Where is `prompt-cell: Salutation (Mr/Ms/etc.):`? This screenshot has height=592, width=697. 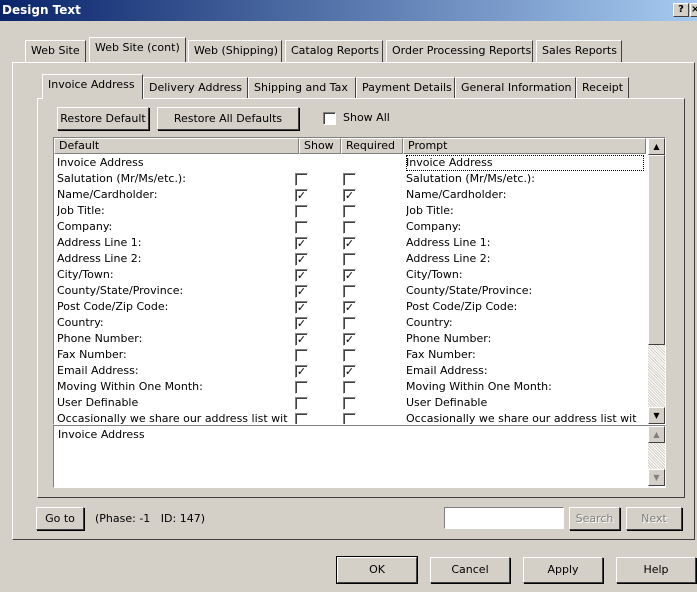 prompt-cell: Salutation (Mr/Ms/etc.): is located at coordinates (525, 179).